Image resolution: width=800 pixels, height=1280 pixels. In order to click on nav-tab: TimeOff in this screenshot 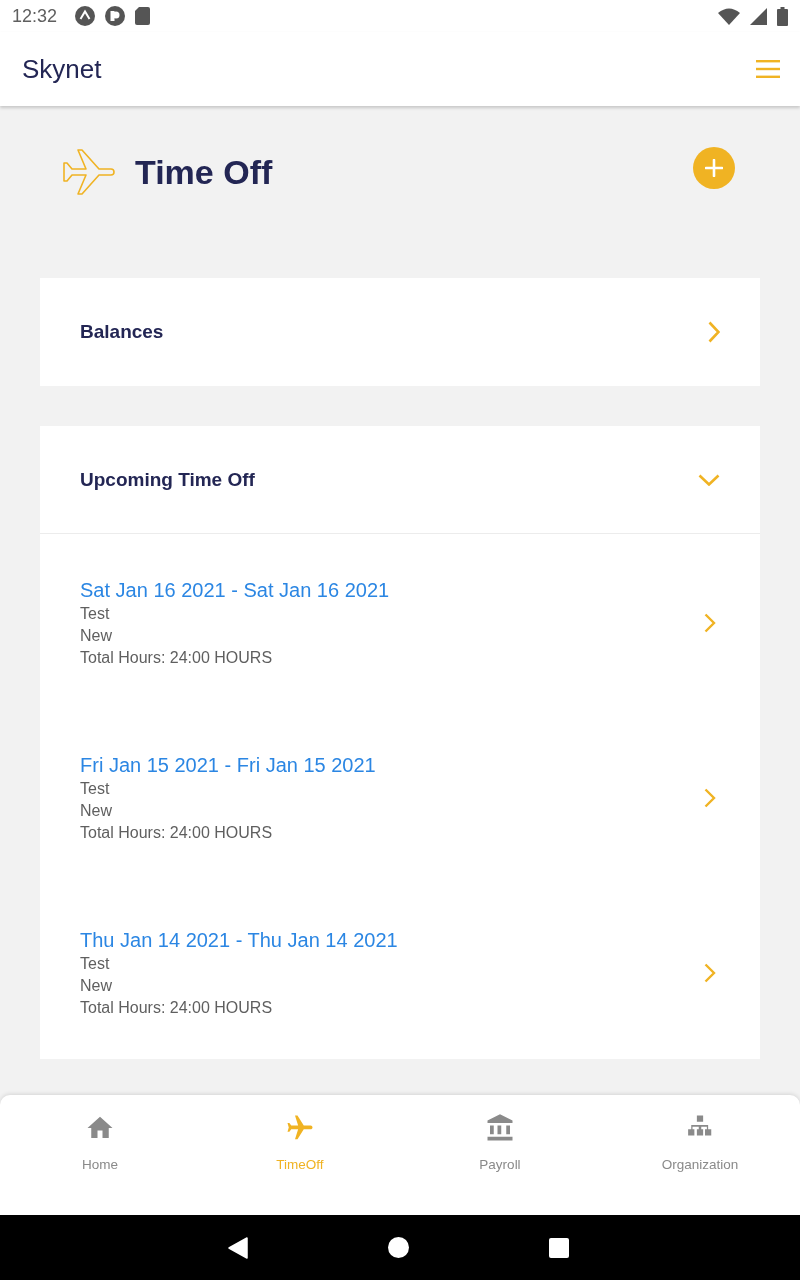, I will do `click(300, 1155)`.